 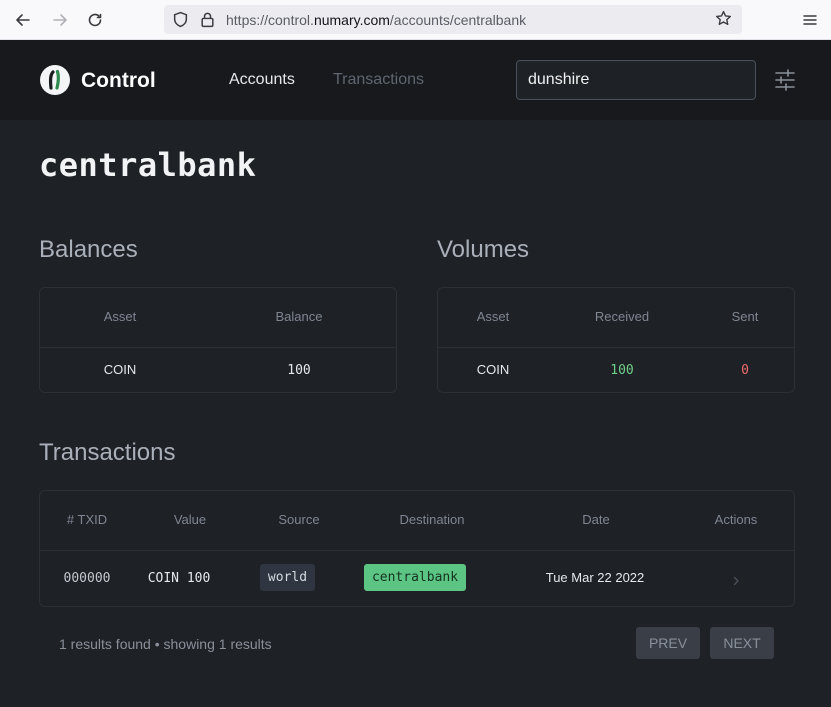 I want to click on next-button: NEXT, so click(x=742, y=643).